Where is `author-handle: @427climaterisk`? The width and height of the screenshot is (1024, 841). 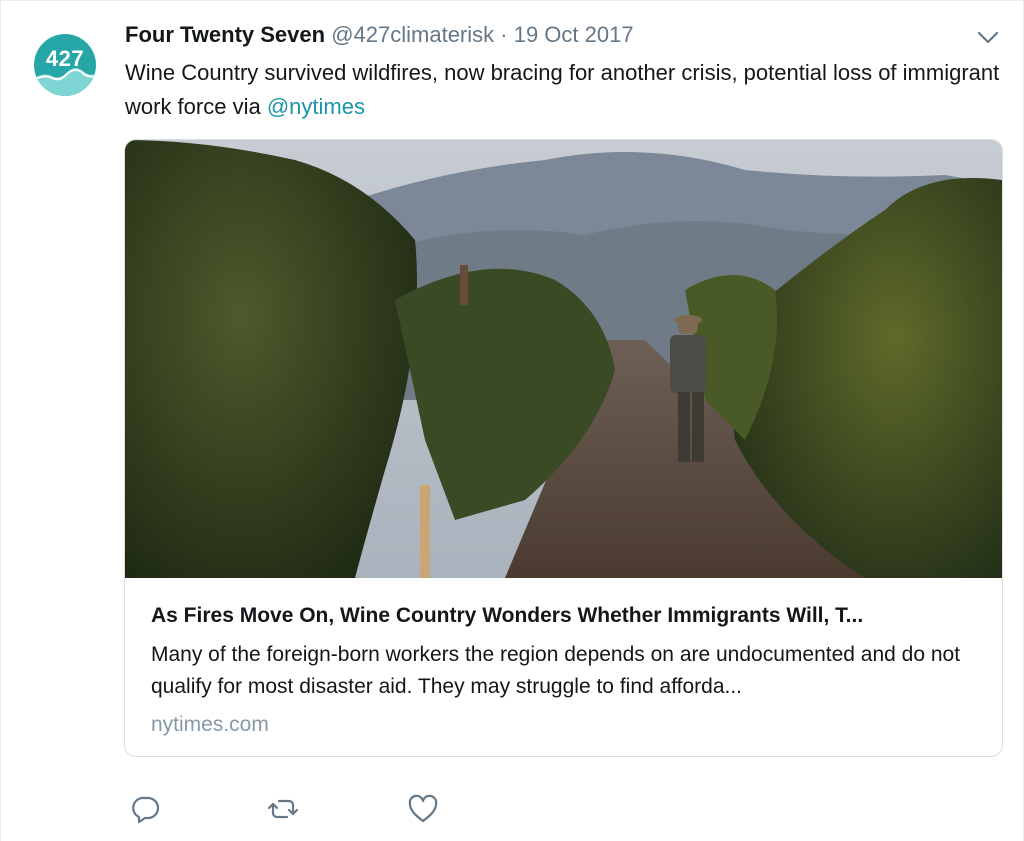 author-handle: @427climaterisk is located at coordinates (412, 34).